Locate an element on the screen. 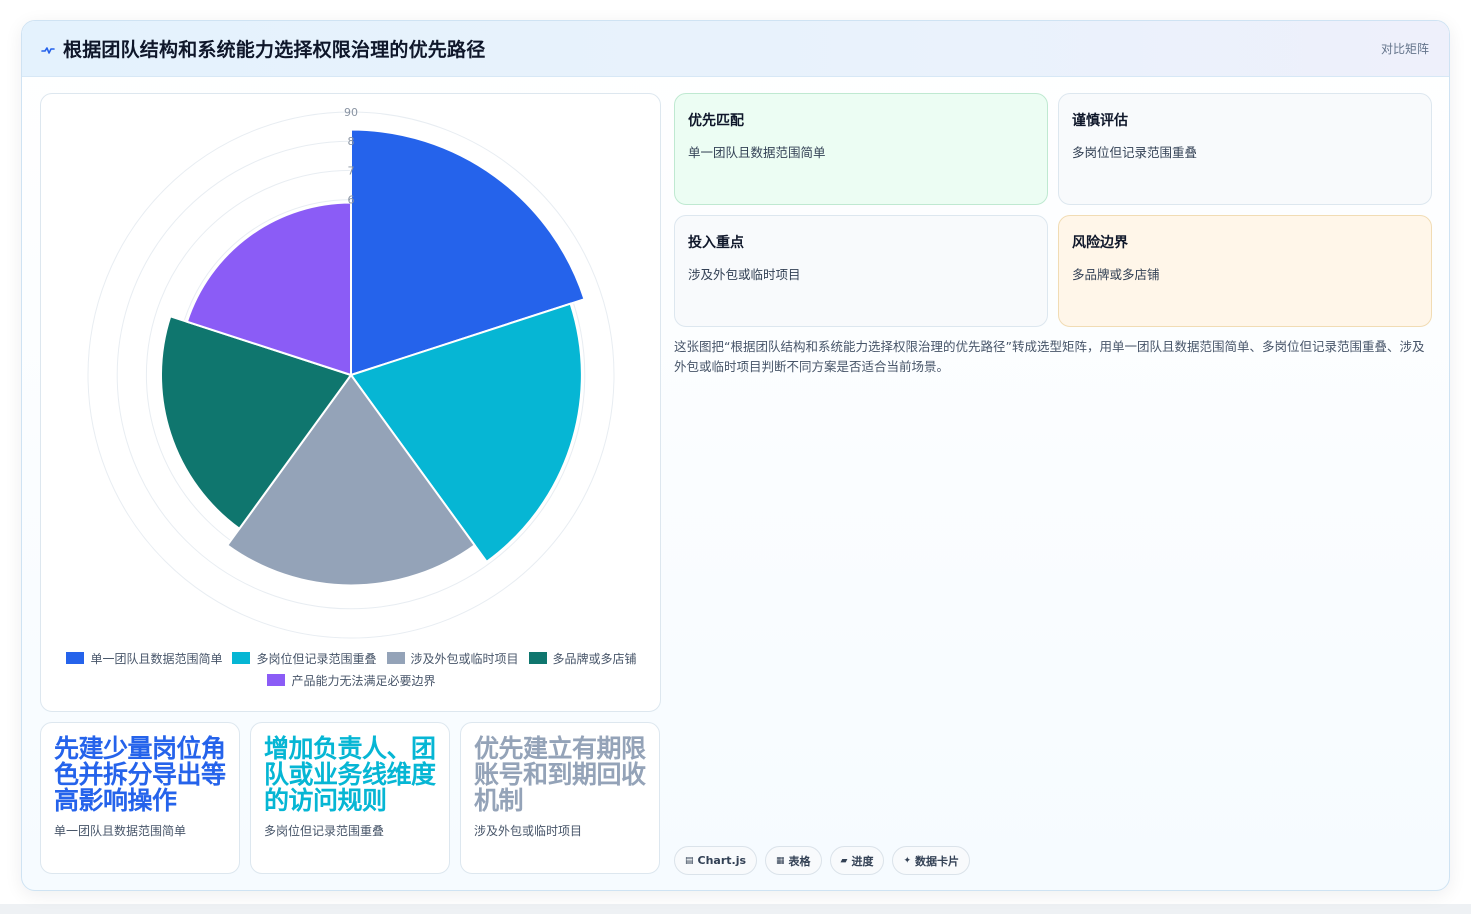  chip-chartjs: ▤ Chart.js is located at coordinates (716, 860).